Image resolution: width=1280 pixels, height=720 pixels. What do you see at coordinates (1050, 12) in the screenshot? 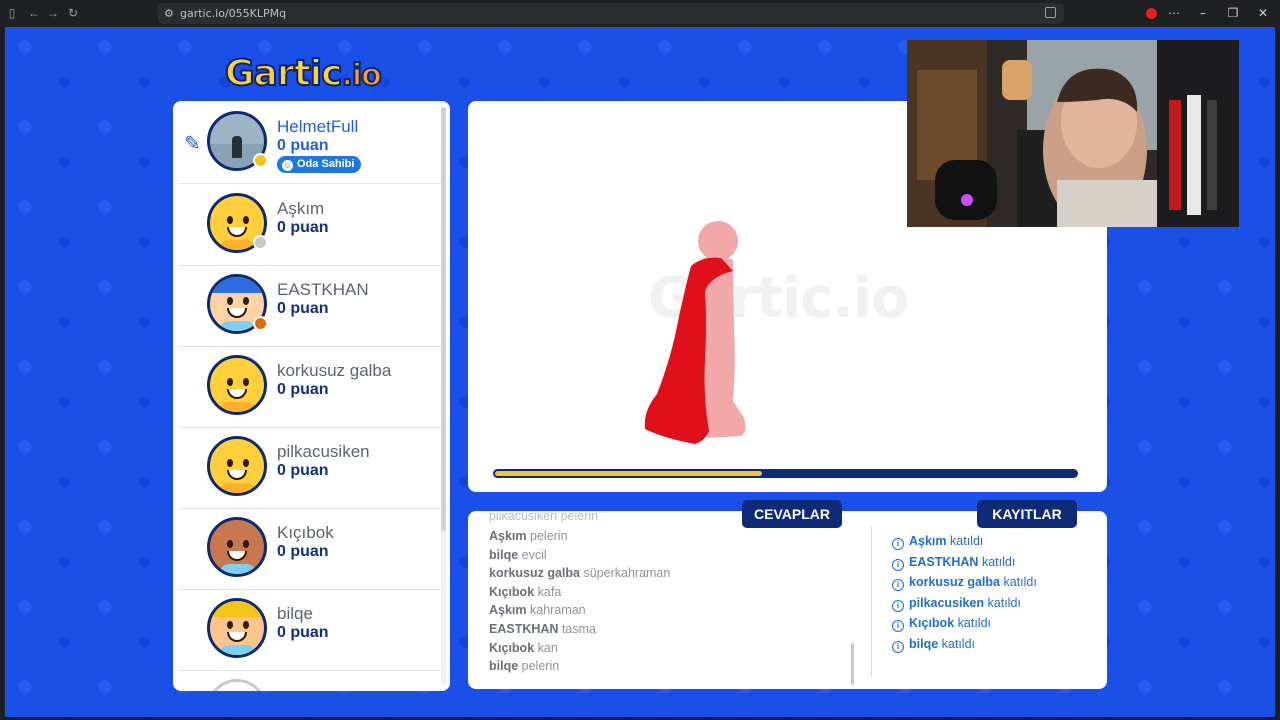
I see `reader-mode-icon` at bounding box center [1050, 12].